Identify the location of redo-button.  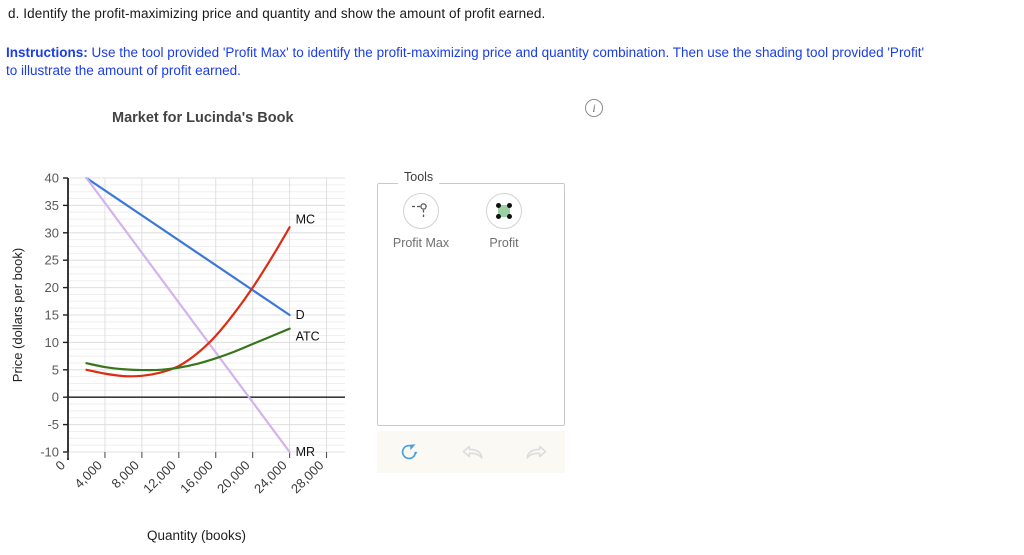
(536, 452).